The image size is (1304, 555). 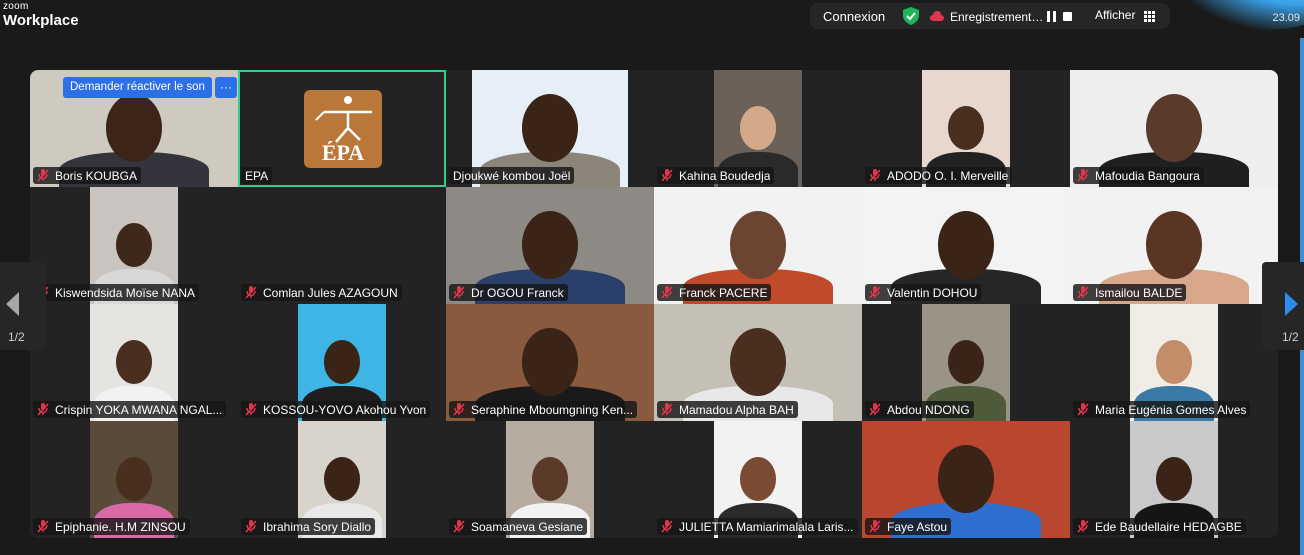 I want to click on participant-nameplate: Soamaneva Gesiane, so click(x=518, y=526).